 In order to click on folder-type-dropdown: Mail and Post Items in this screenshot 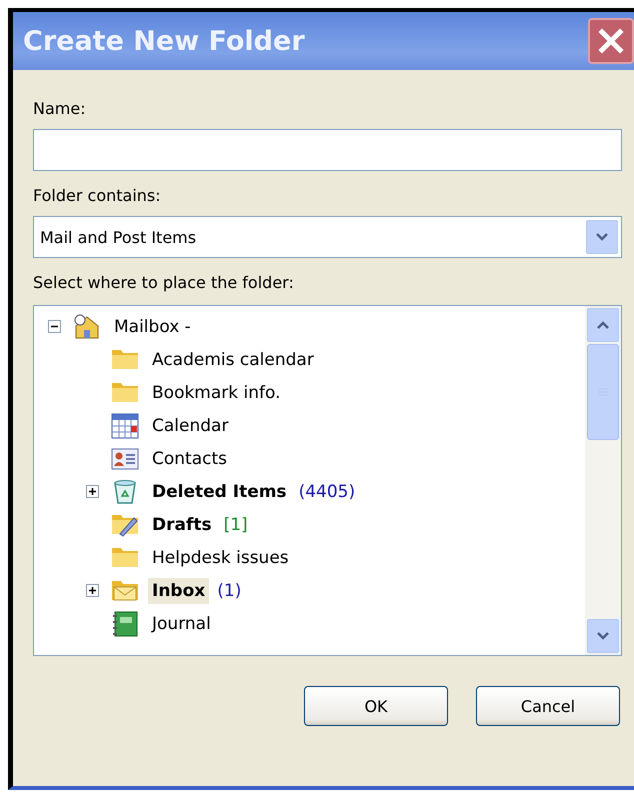, I will do `click(327, 237)`.